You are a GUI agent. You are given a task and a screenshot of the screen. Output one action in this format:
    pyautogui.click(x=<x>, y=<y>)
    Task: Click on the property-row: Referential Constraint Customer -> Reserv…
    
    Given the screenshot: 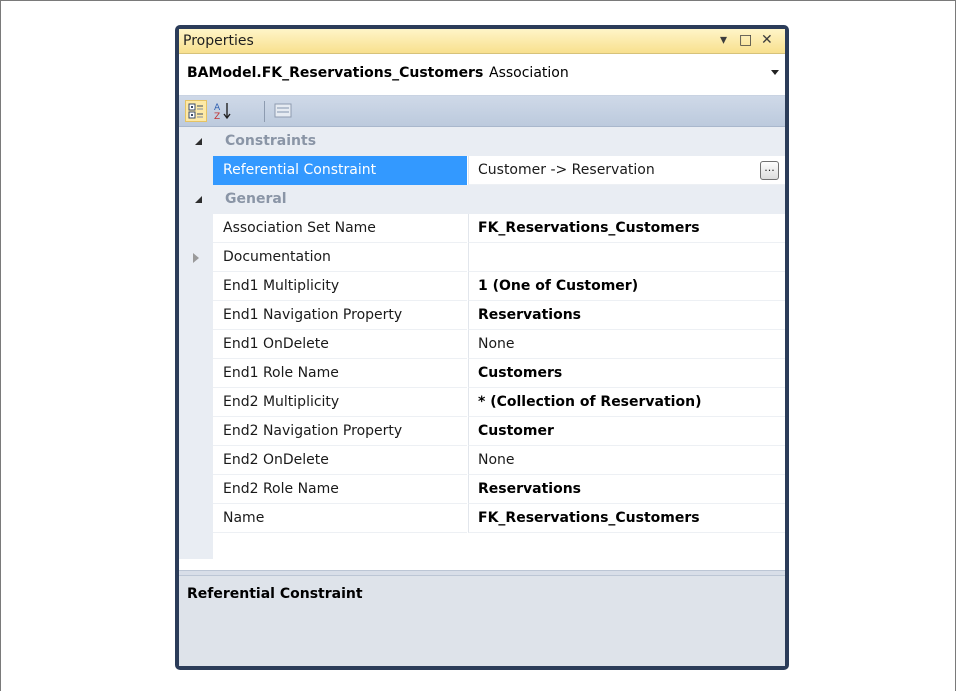 What is the action you would take?
    pyautogui.click(x=482, y=170)
    